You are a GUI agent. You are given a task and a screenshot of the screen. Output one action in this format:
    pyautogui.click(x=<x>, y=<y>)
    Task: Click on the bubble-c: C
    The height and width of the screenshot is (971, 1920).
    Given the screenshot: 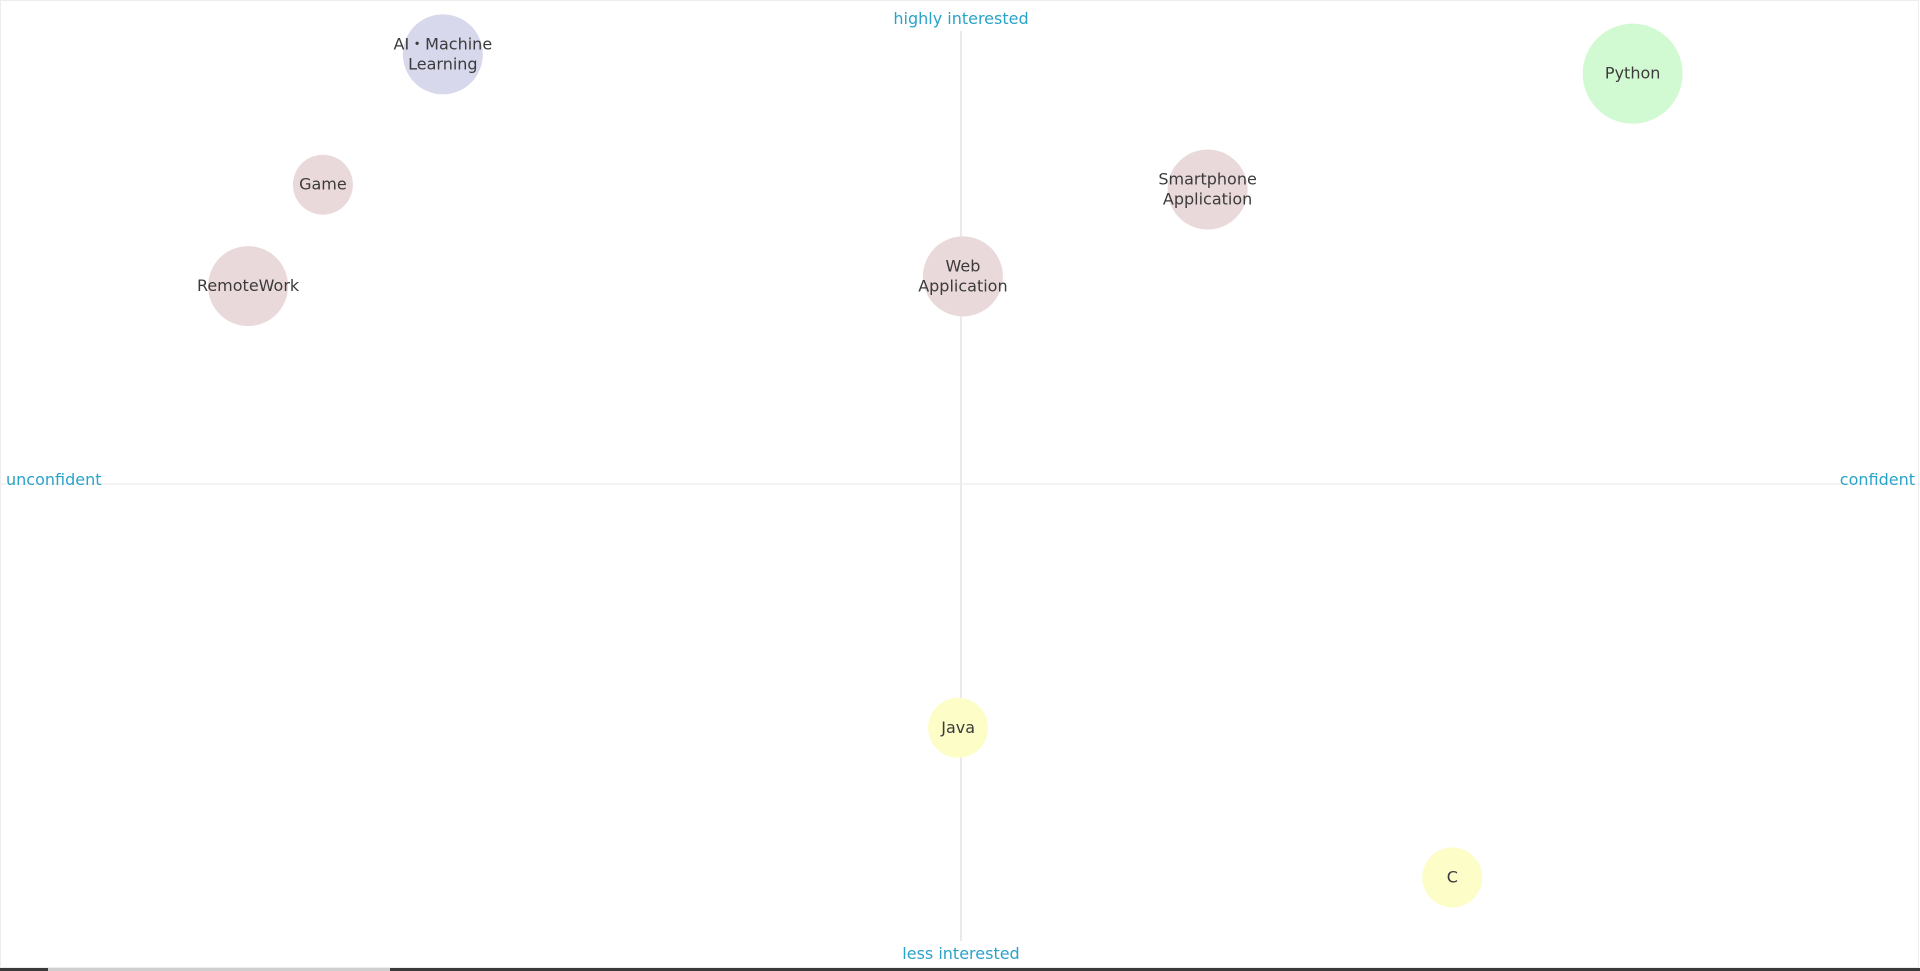 What is the action you would take?
    pyautogui.click(x=1452, y=877)
    